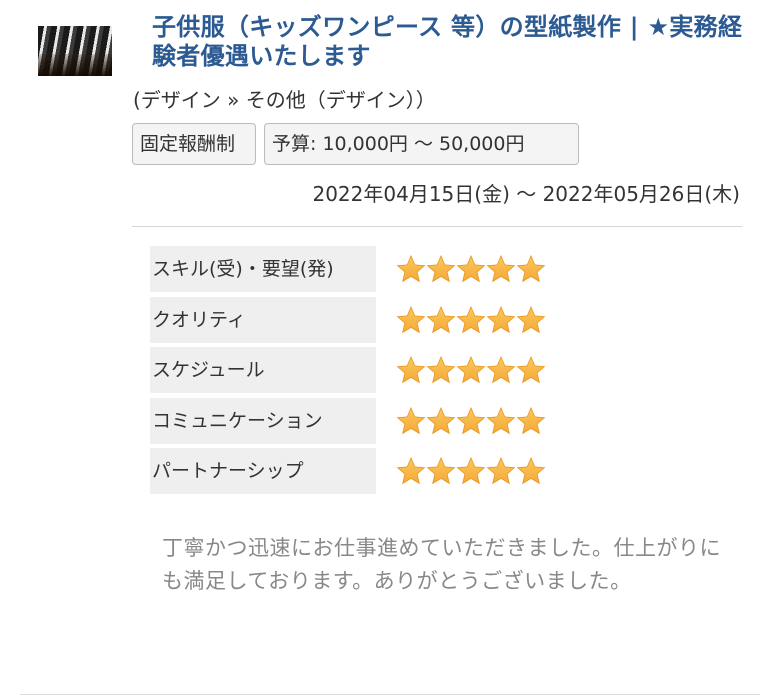 This screenshot has height=700, width=780. I want to click on rating-row-skill: スキル(受)・要望(発), so click(360, 269).